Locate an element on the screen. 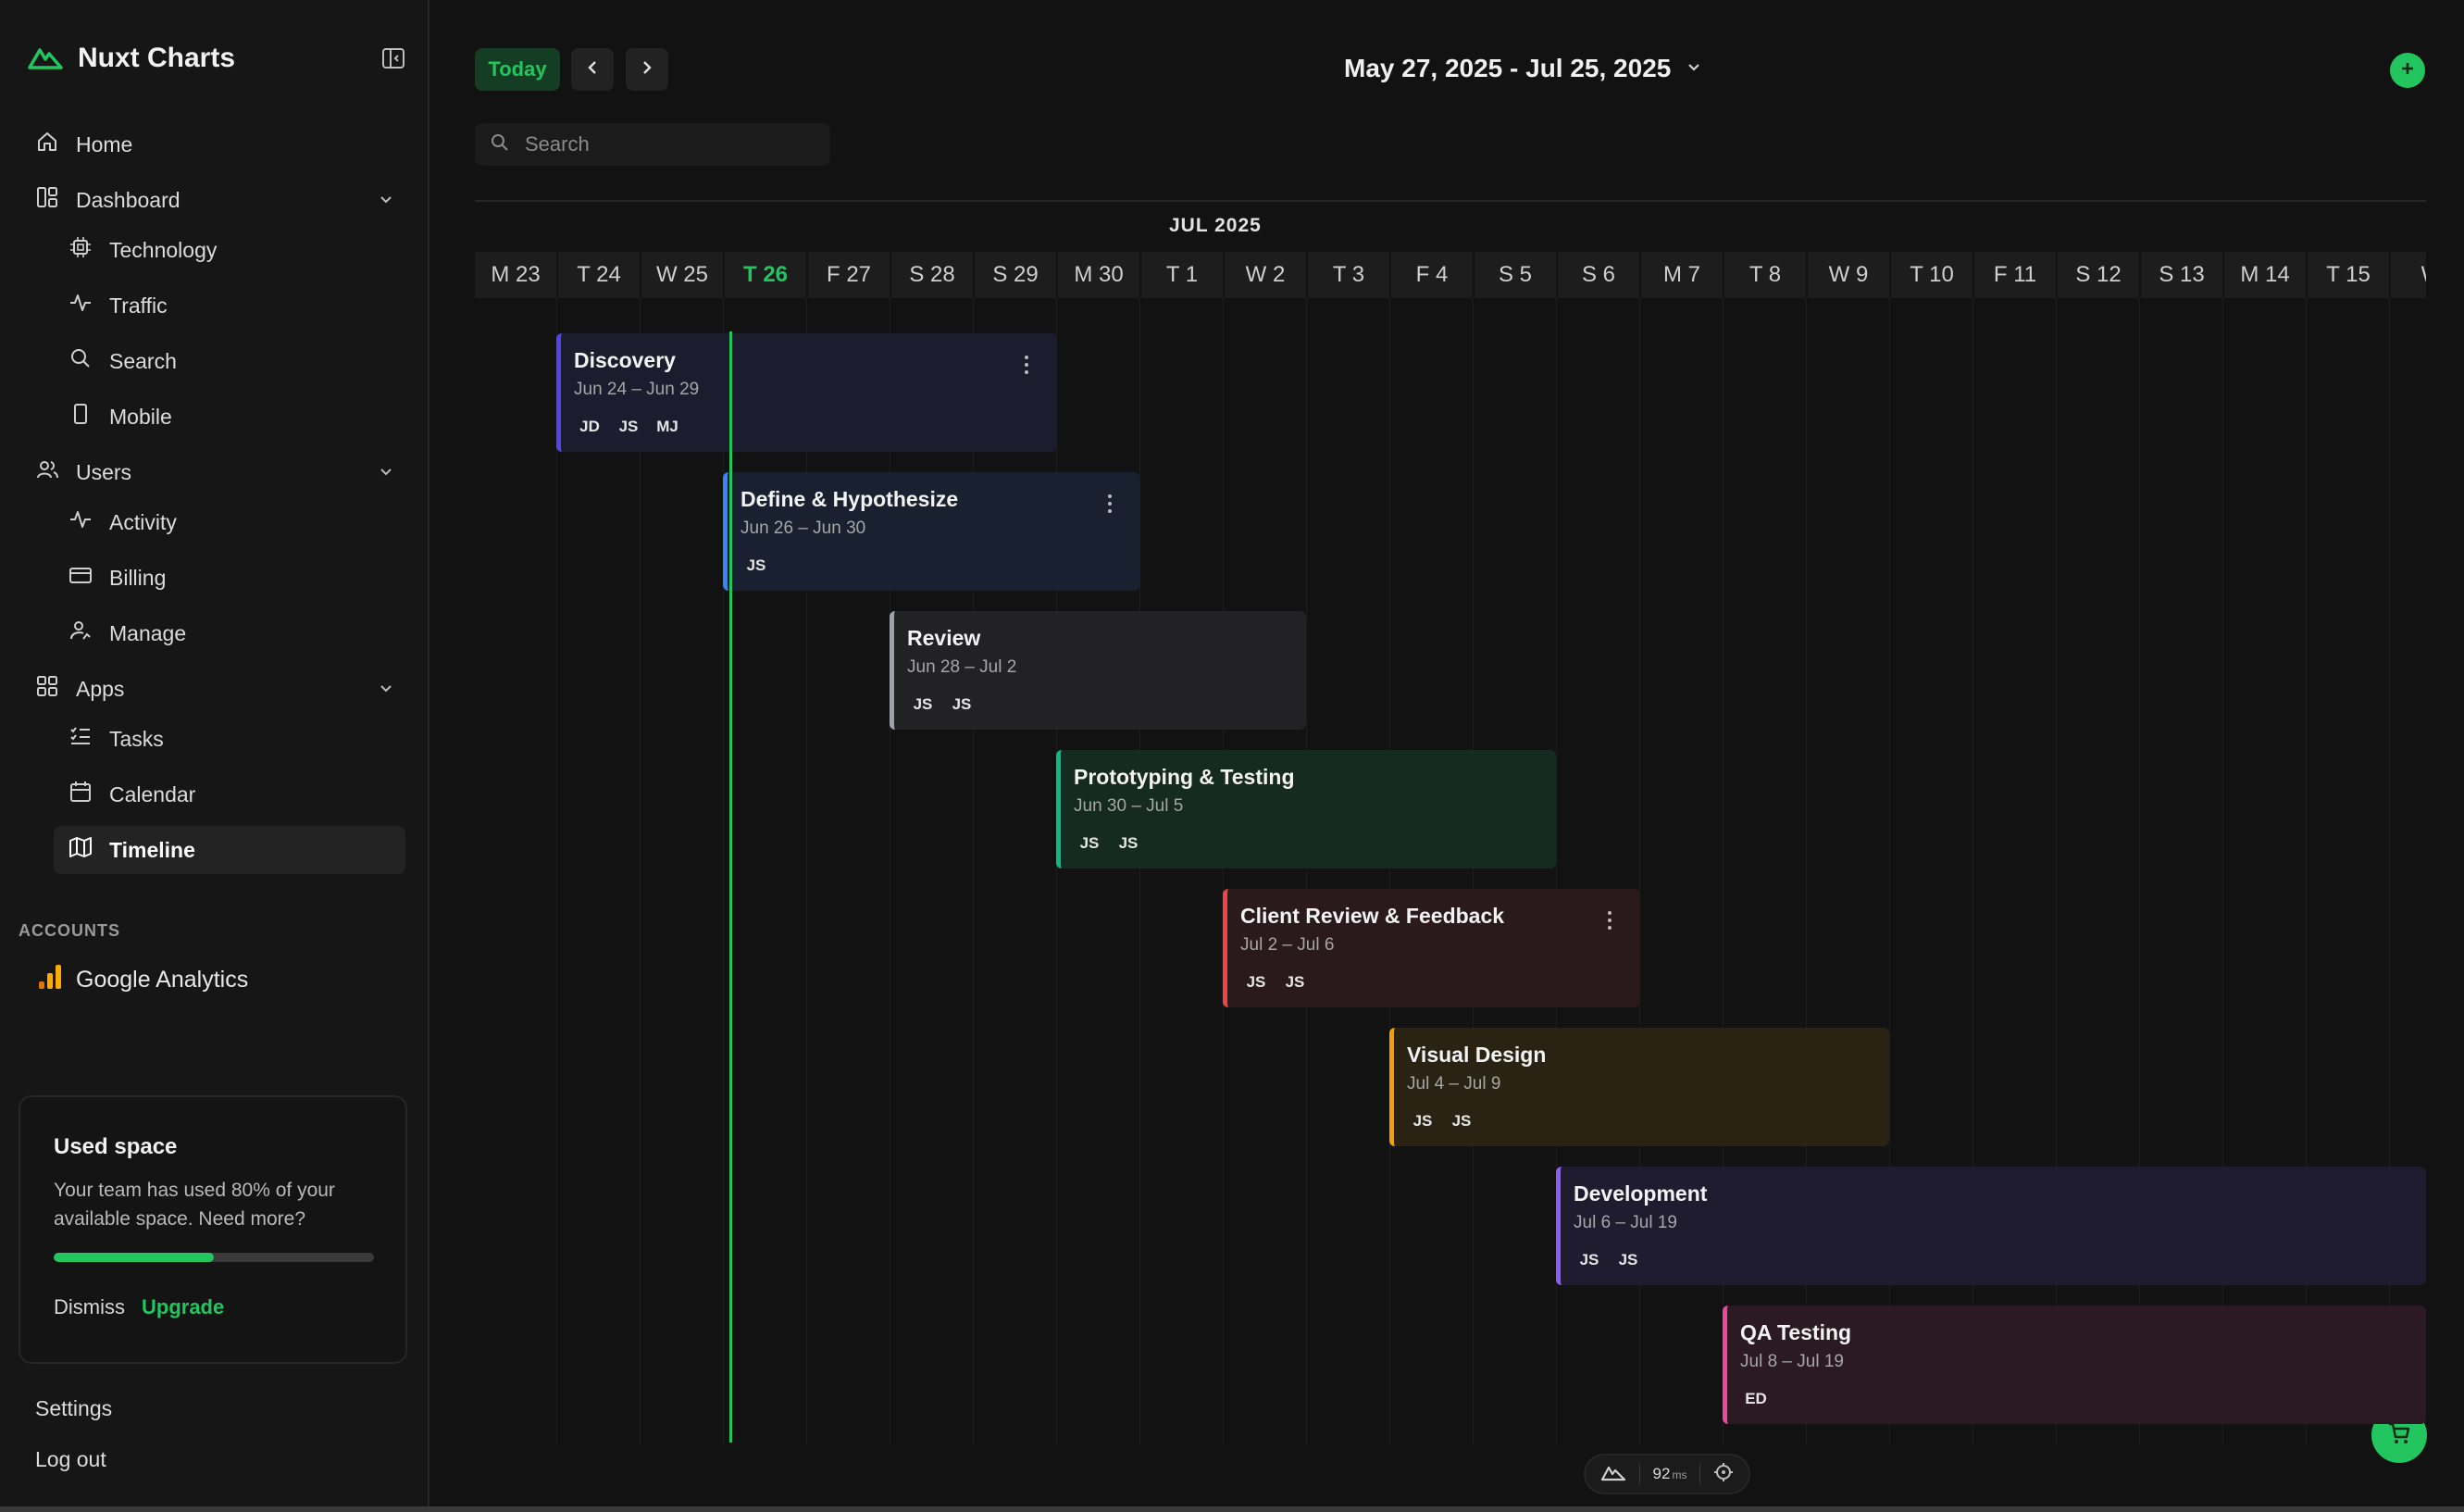 The image size is (2464, 1512). crosshair-icon is located at coordinates (1723, 1474).